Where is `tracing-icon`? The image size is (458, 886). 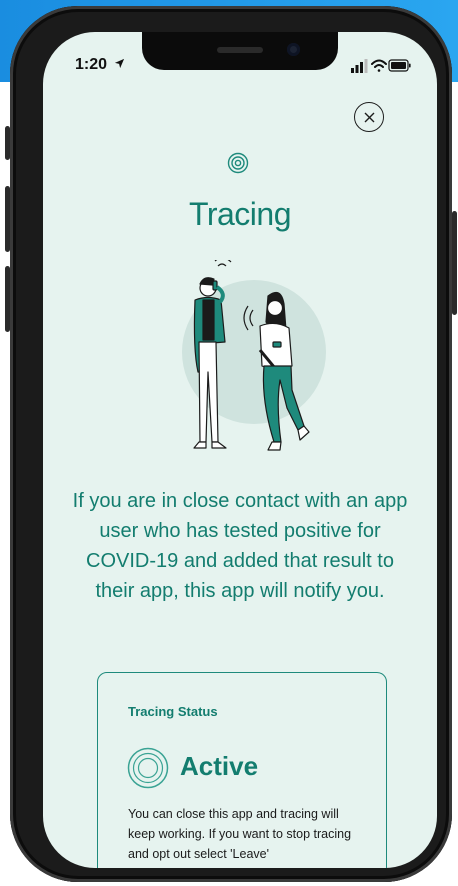 tracing-icon is located at coordinates (238, 163).